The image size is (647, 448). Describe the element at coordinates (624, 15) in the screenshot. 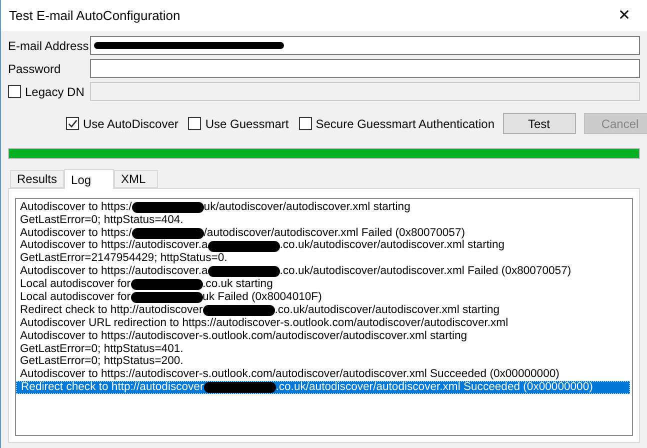

I see `close-button: ✕` at that location.